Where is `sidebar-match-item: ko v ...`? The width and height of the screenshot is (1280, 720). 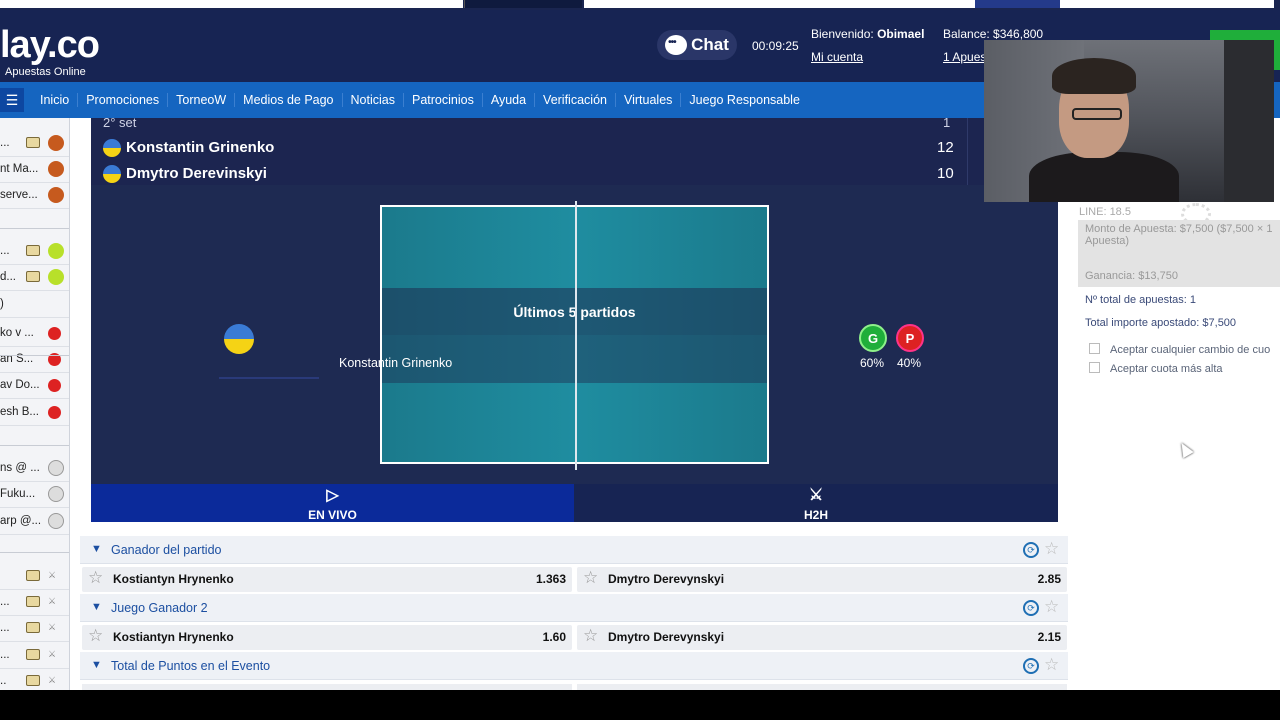
sidebar-match-item: ko v ... is located at coordinates (34, 334).